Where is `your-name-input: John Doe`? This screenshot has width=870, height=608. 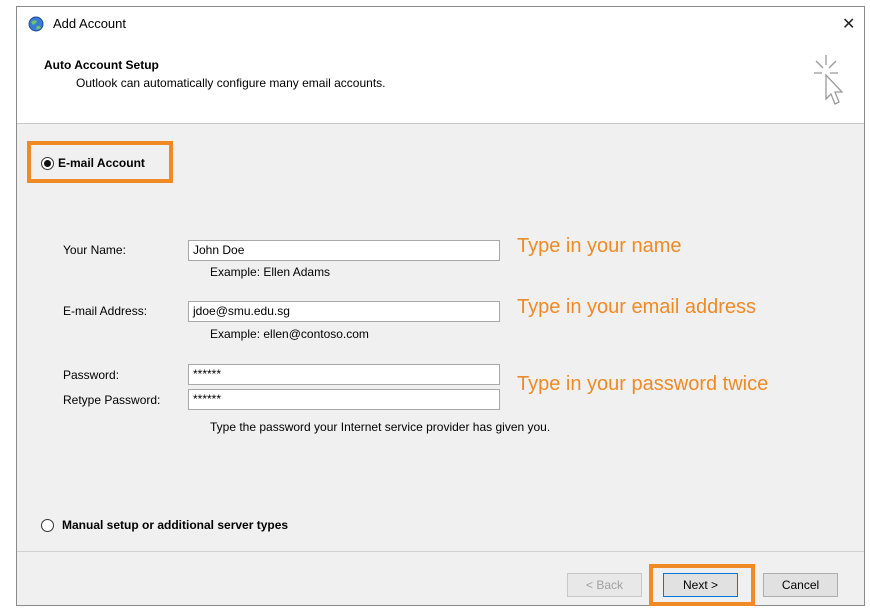 your-name-input: John Doe is located at coordinates (344, 250).